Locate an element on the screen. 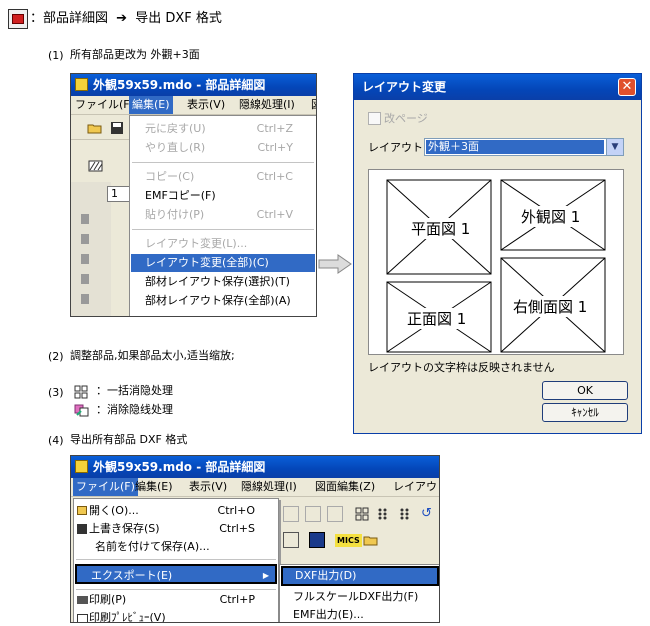  menu-item-export: エクスポート(E) ▶ is located at coordinates (176, 574).